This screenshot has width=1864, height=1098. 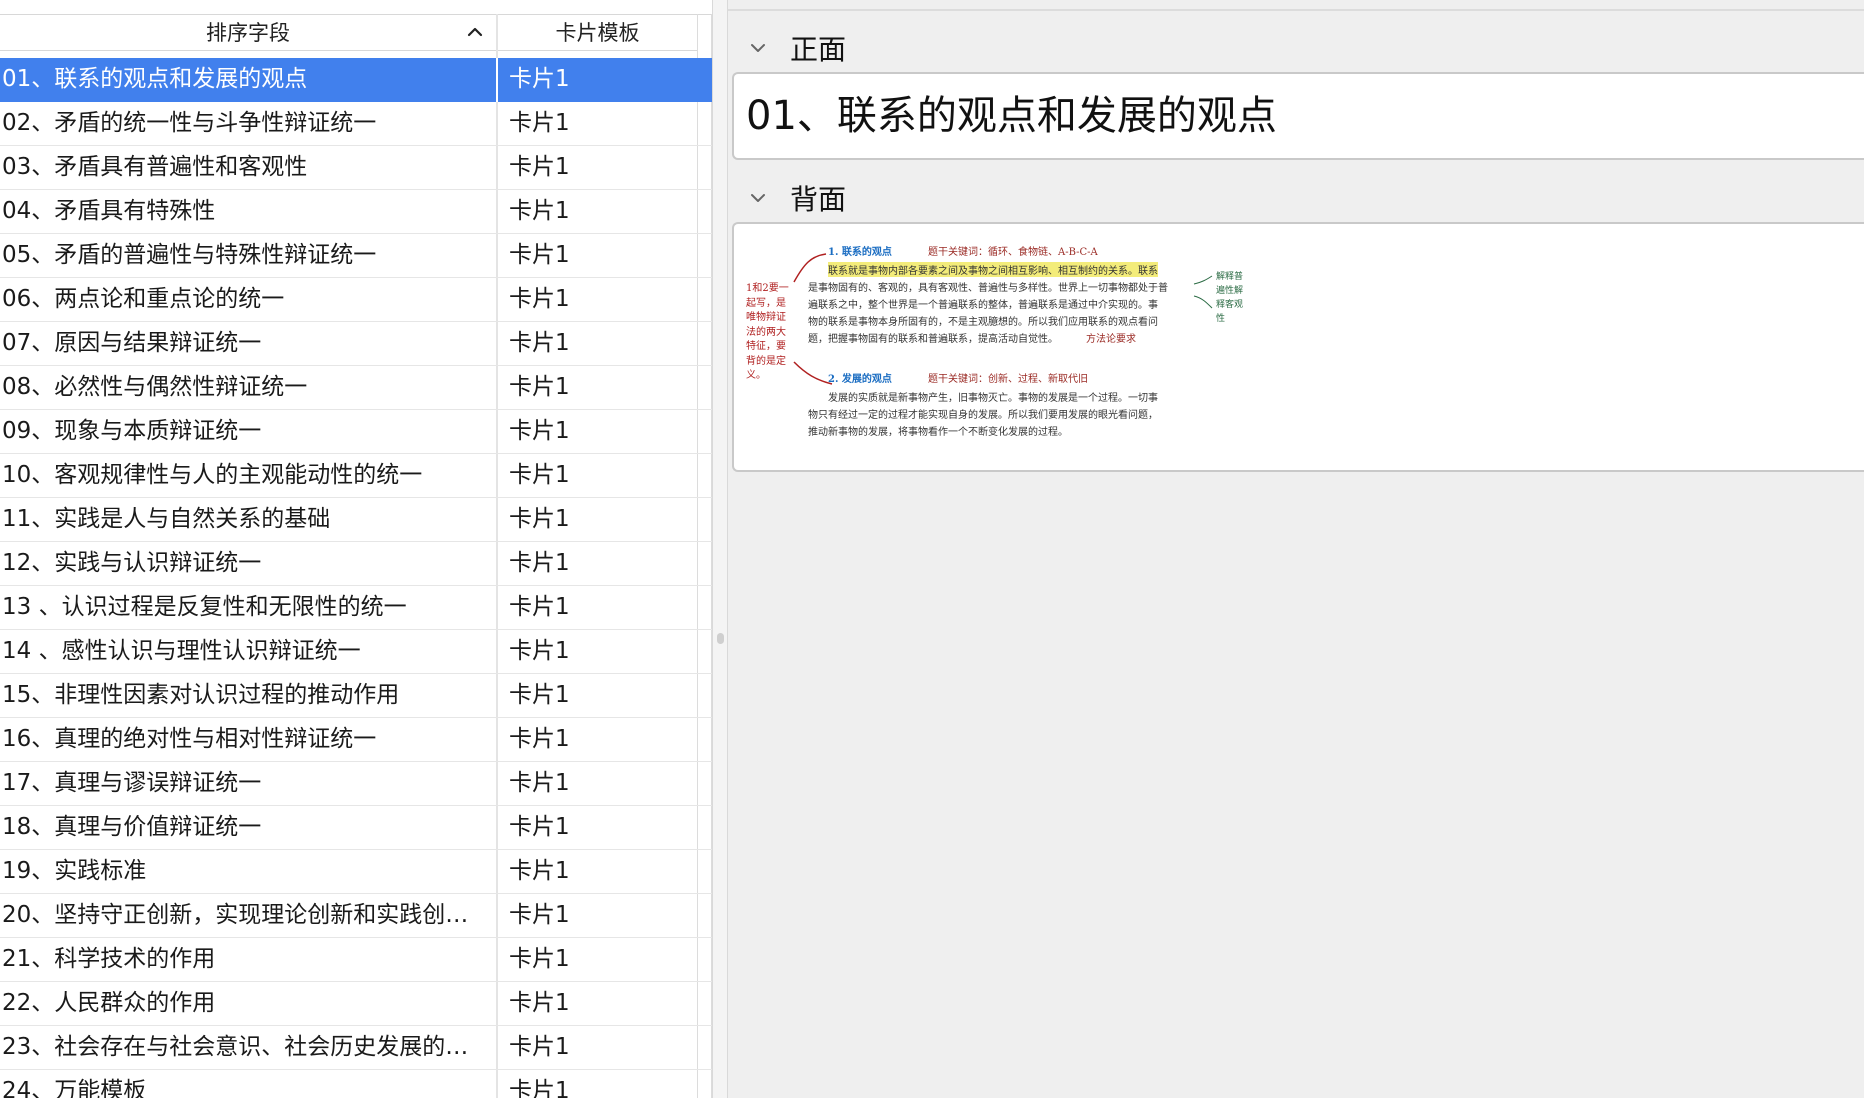 I want to click on table-row: 23、社会存在与社会意识、社会历史发展的… 卡片1, so click(x=356, y=1048).